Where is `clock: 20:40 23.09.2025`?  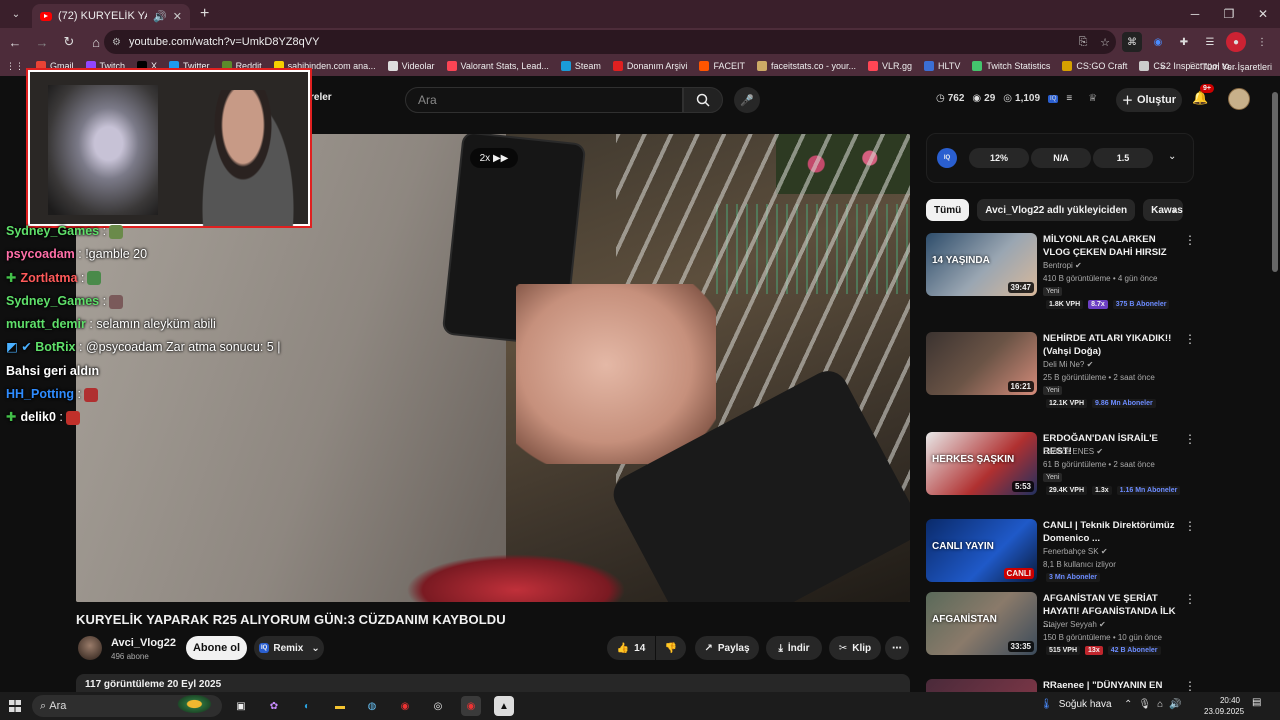 clock: 20:40 23.09.2025 is located at coordinates (1224, 706).